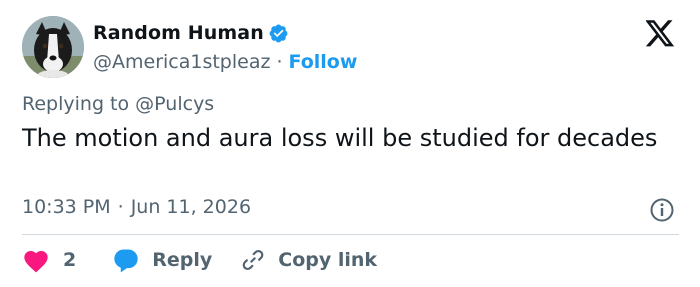 The height and width of the screenshot is (287, 700). What do you see at coordinates (328, 260) in the screenshot?
I see `copy-link-label: Copy link` at bounding box center [328, 260].